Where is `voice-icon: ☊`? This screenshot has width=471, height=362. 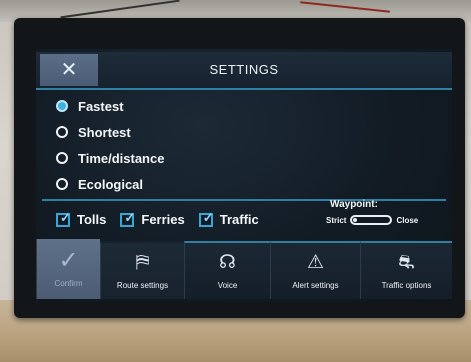
voice-icon: ☊ is located at coordinates (227, 262).